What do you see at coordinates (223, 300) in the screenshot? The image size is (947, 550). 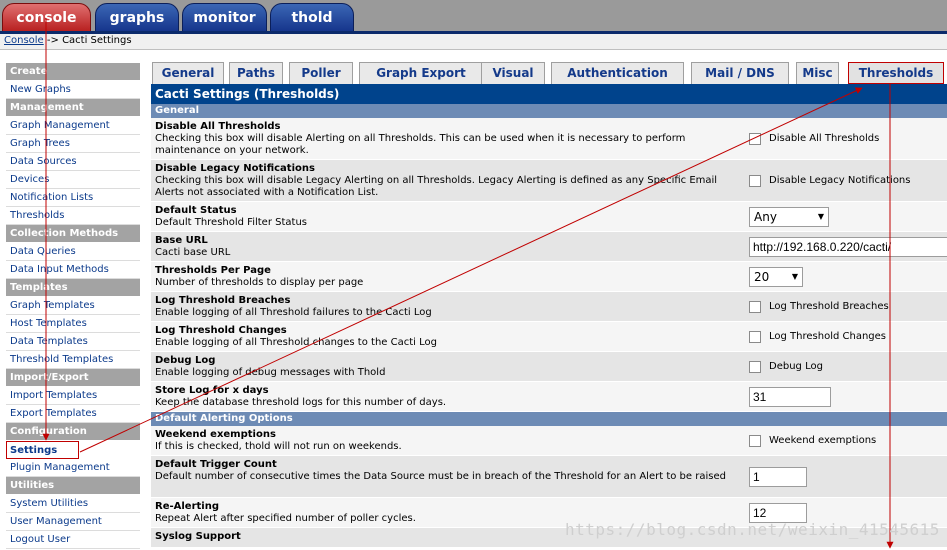 I see `row-title: Log Threshold Breaches` at bounding box center [223, 300].